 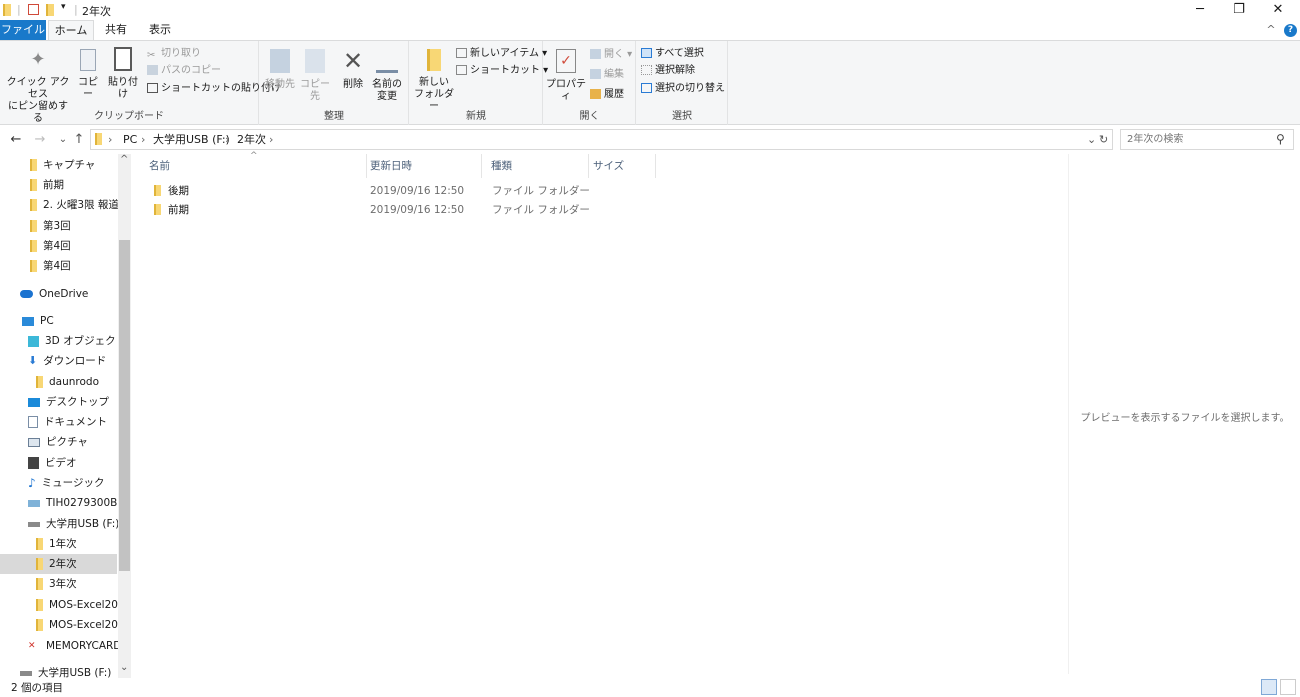 I want to click on nav-item-mos-excel-2: MOS-Excel2010, so click(x=83, y=625).